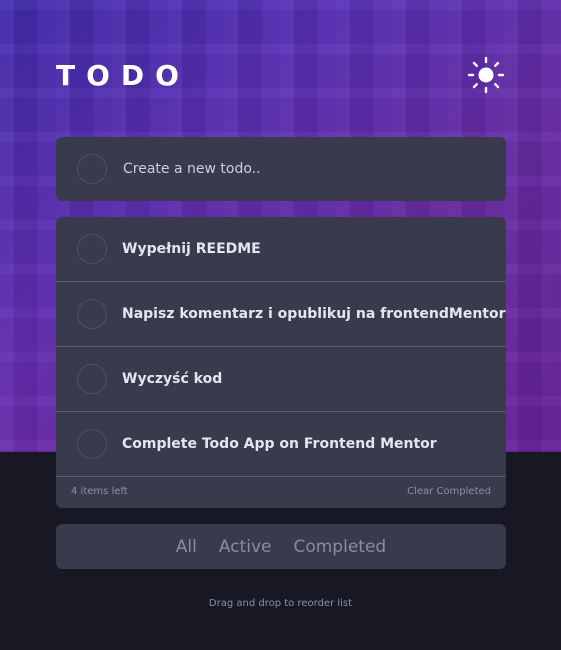 This screenshot has width=561, height=650. What do you see at coordinates (281, 491) in the screenshot?
I see `list-footer: 4 items left Clear Completed` at bounding box center [281, 491].